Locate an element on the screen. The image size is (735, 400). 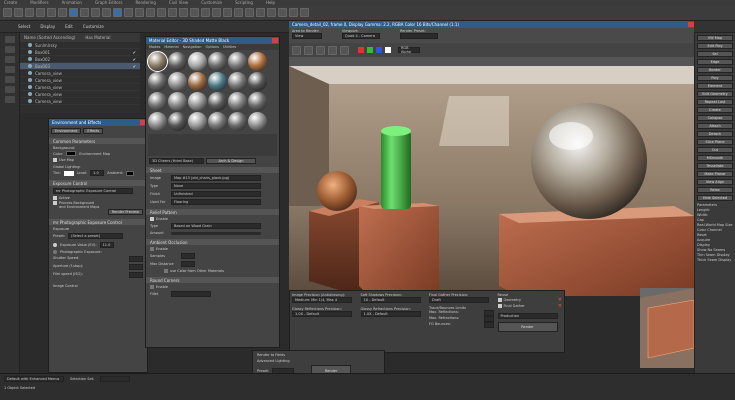
ev-radio is located at coordinates (55, 245).